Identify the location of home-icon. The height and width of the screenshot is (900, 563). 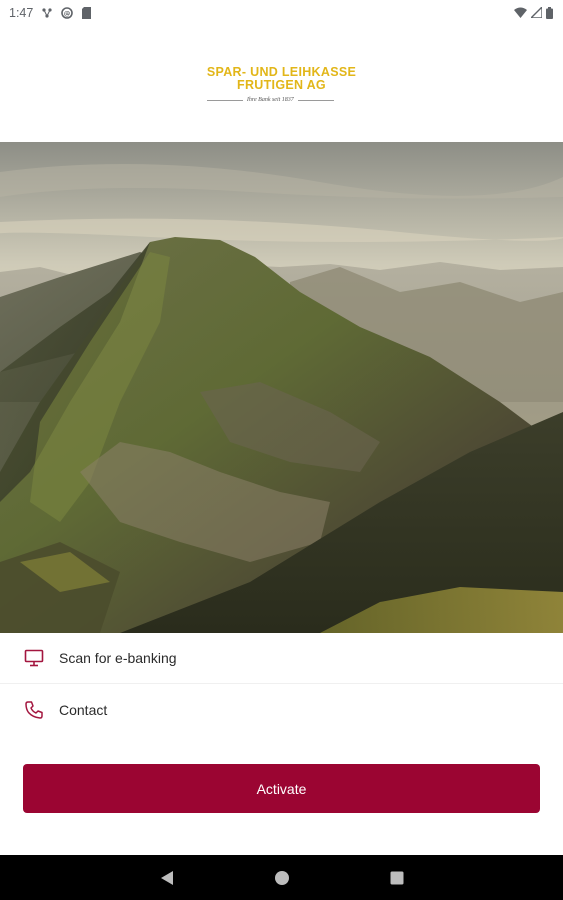
(282, 878).